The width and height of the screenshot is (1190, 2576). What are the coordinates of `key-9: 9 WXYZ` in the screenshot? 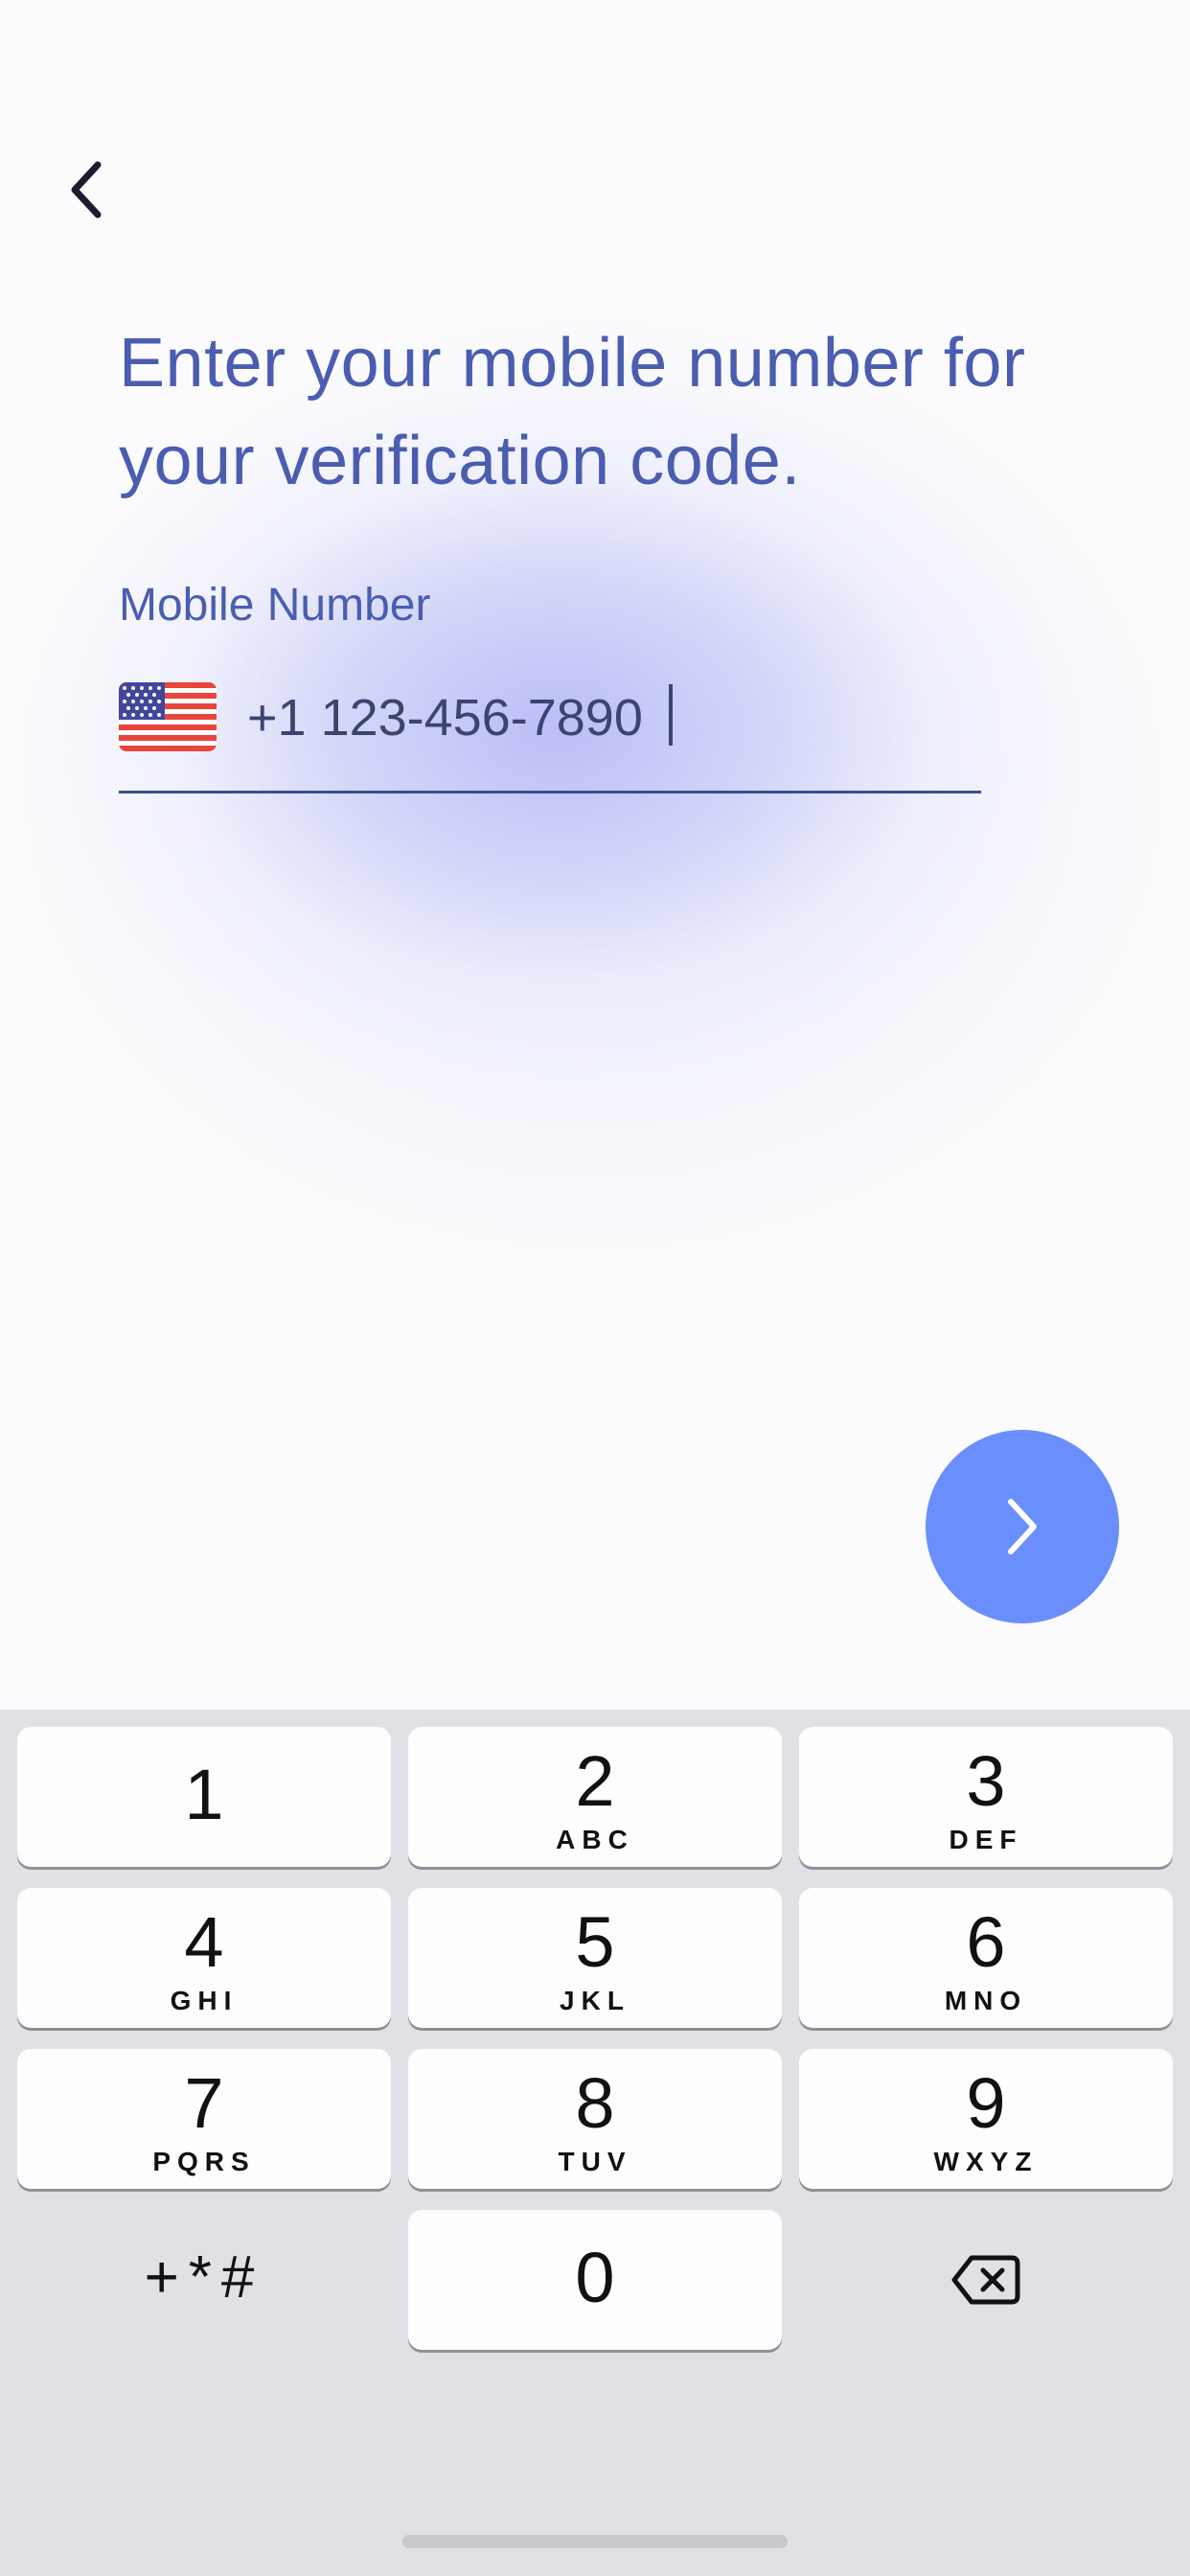 It's located at (986, 2119).